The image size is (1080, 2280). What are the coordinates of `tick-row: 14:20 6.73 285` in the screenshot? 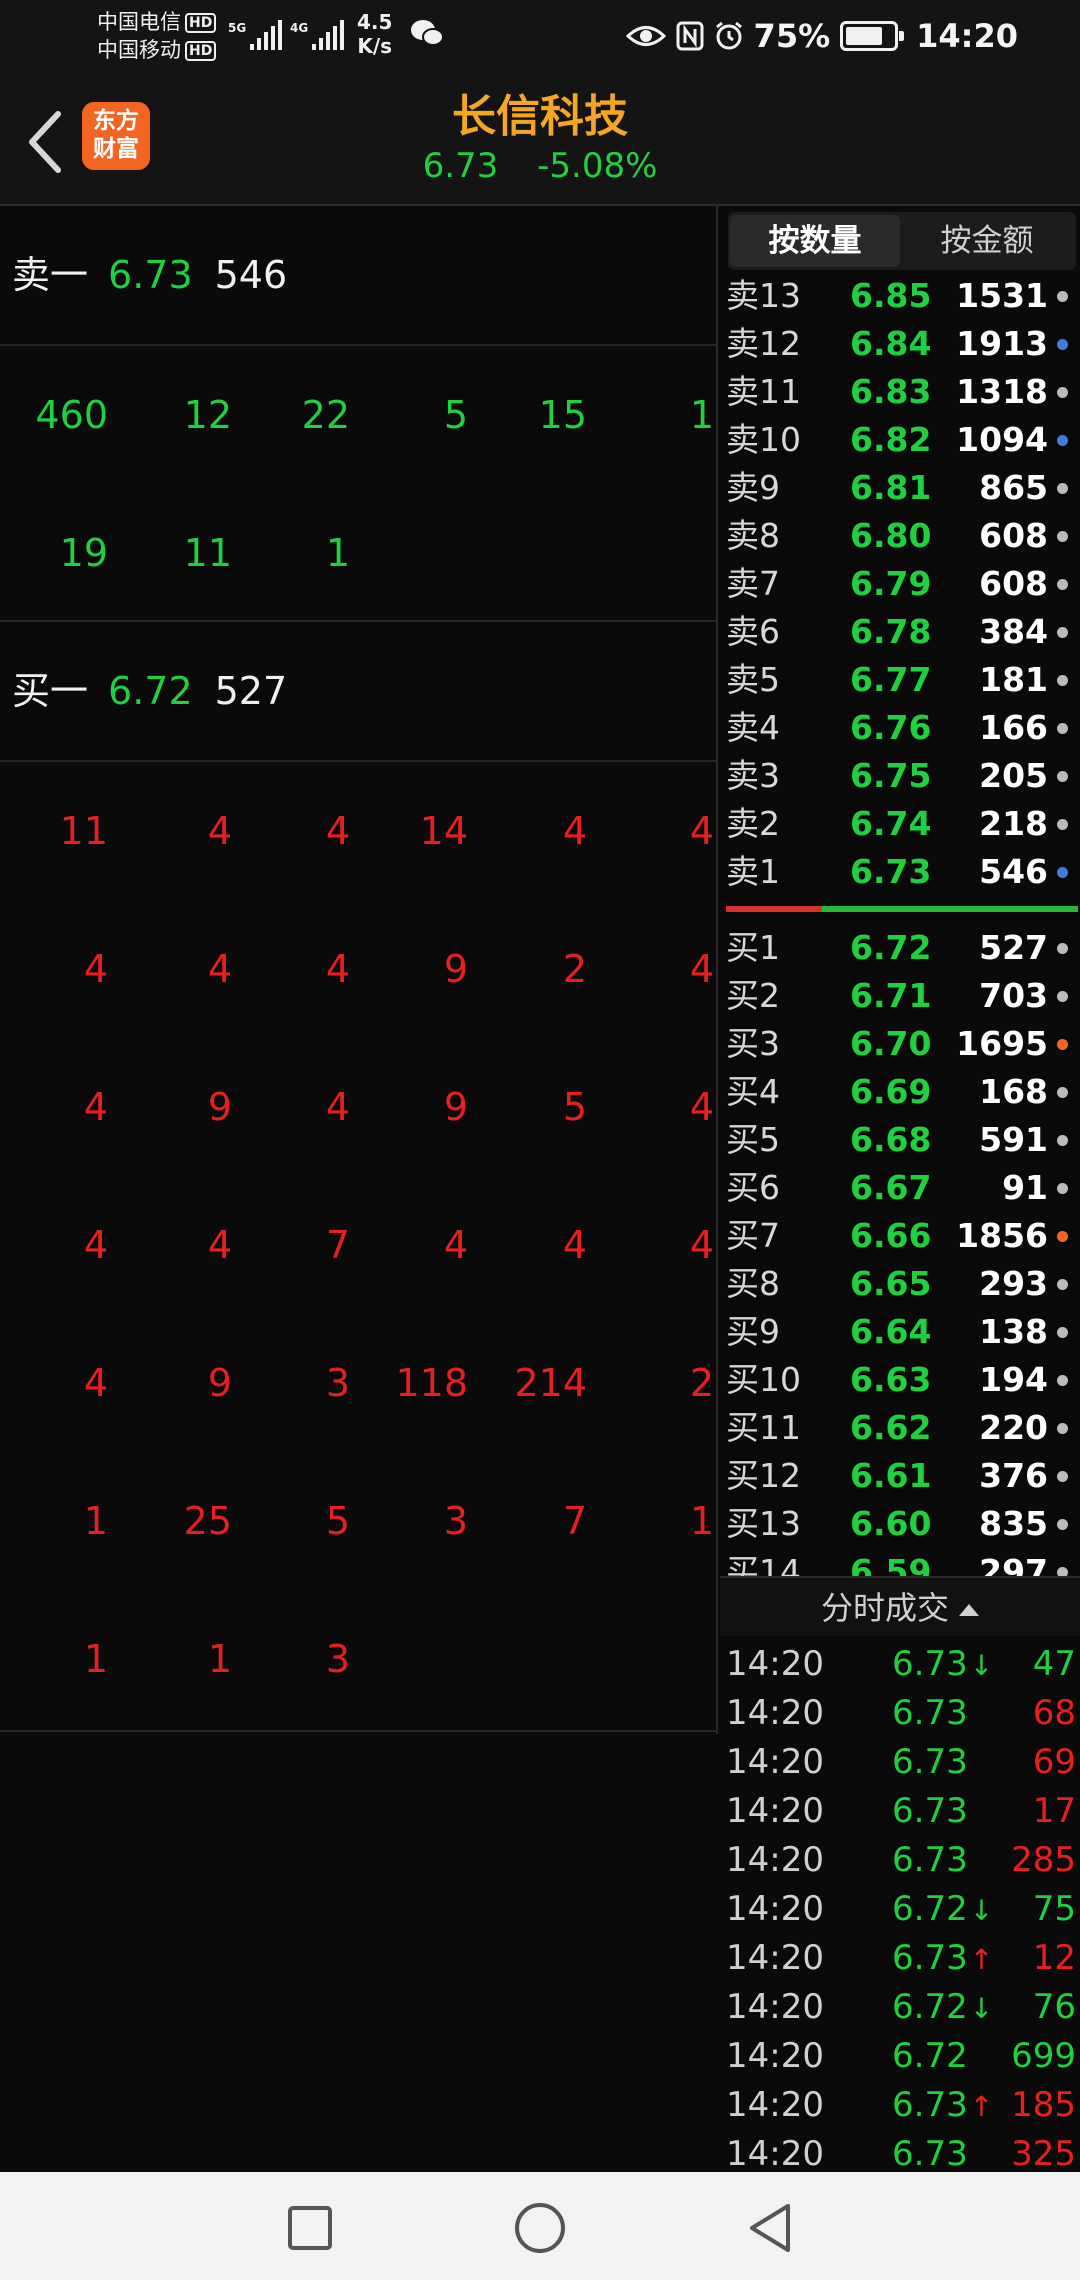 It's located at (900, 1860).